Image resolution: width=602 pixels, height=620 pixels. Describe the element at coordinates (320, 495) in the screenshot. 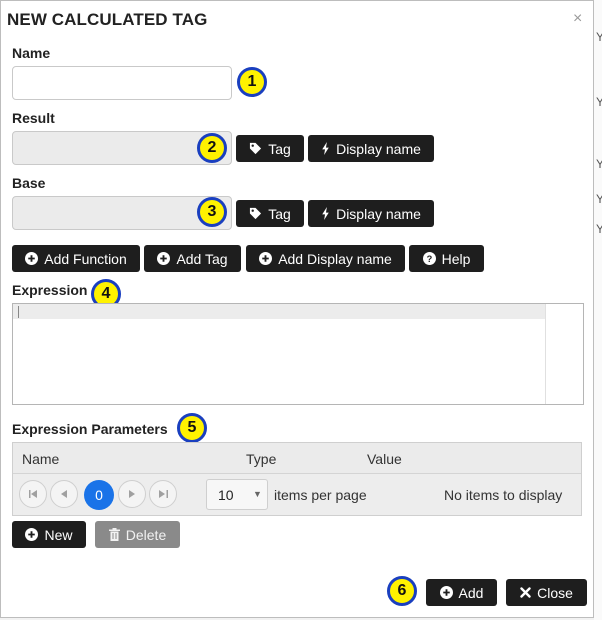

I see `page-size-suffix: items per page` at that location.